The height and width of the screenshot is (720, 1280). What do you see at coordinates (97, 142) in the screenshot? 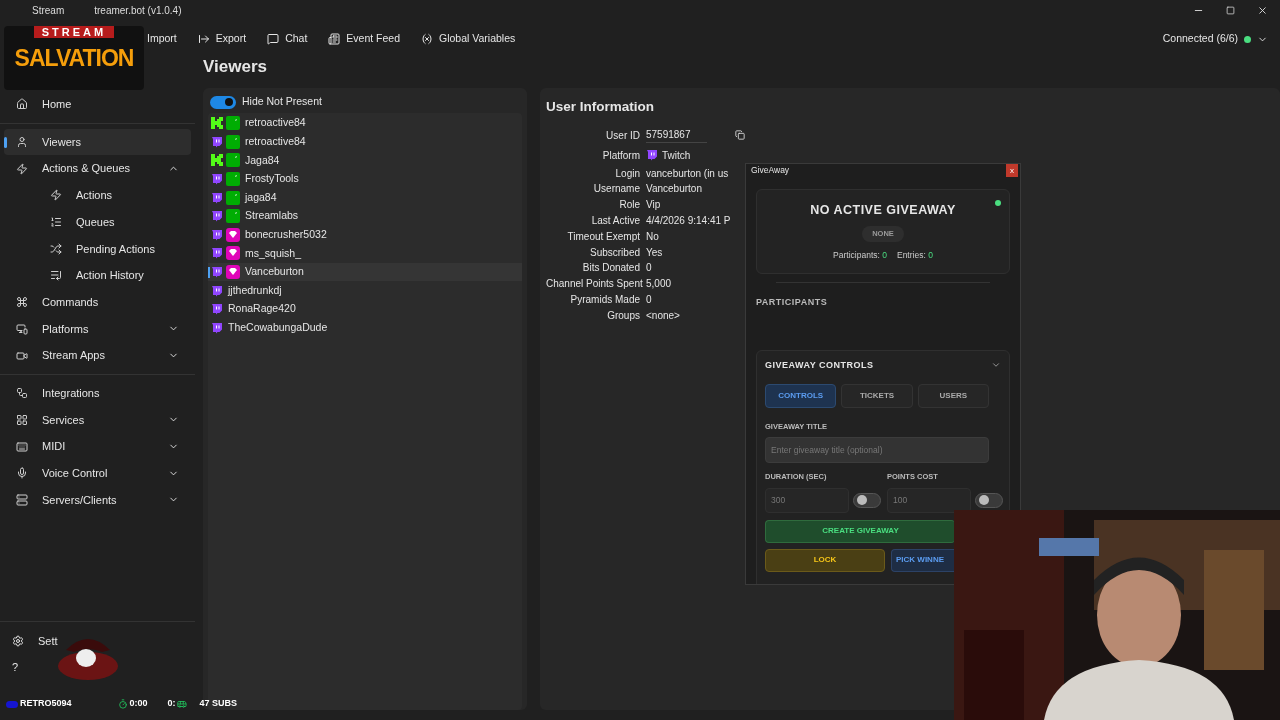
I see `sidebar-item: Viewers` at bounding box center [97, 142].